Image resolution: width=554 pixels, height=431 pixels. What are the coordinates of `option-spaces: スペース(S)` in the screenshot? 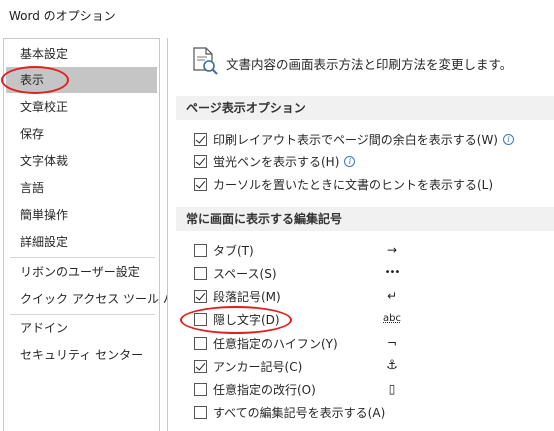 It's located at (374, 273).